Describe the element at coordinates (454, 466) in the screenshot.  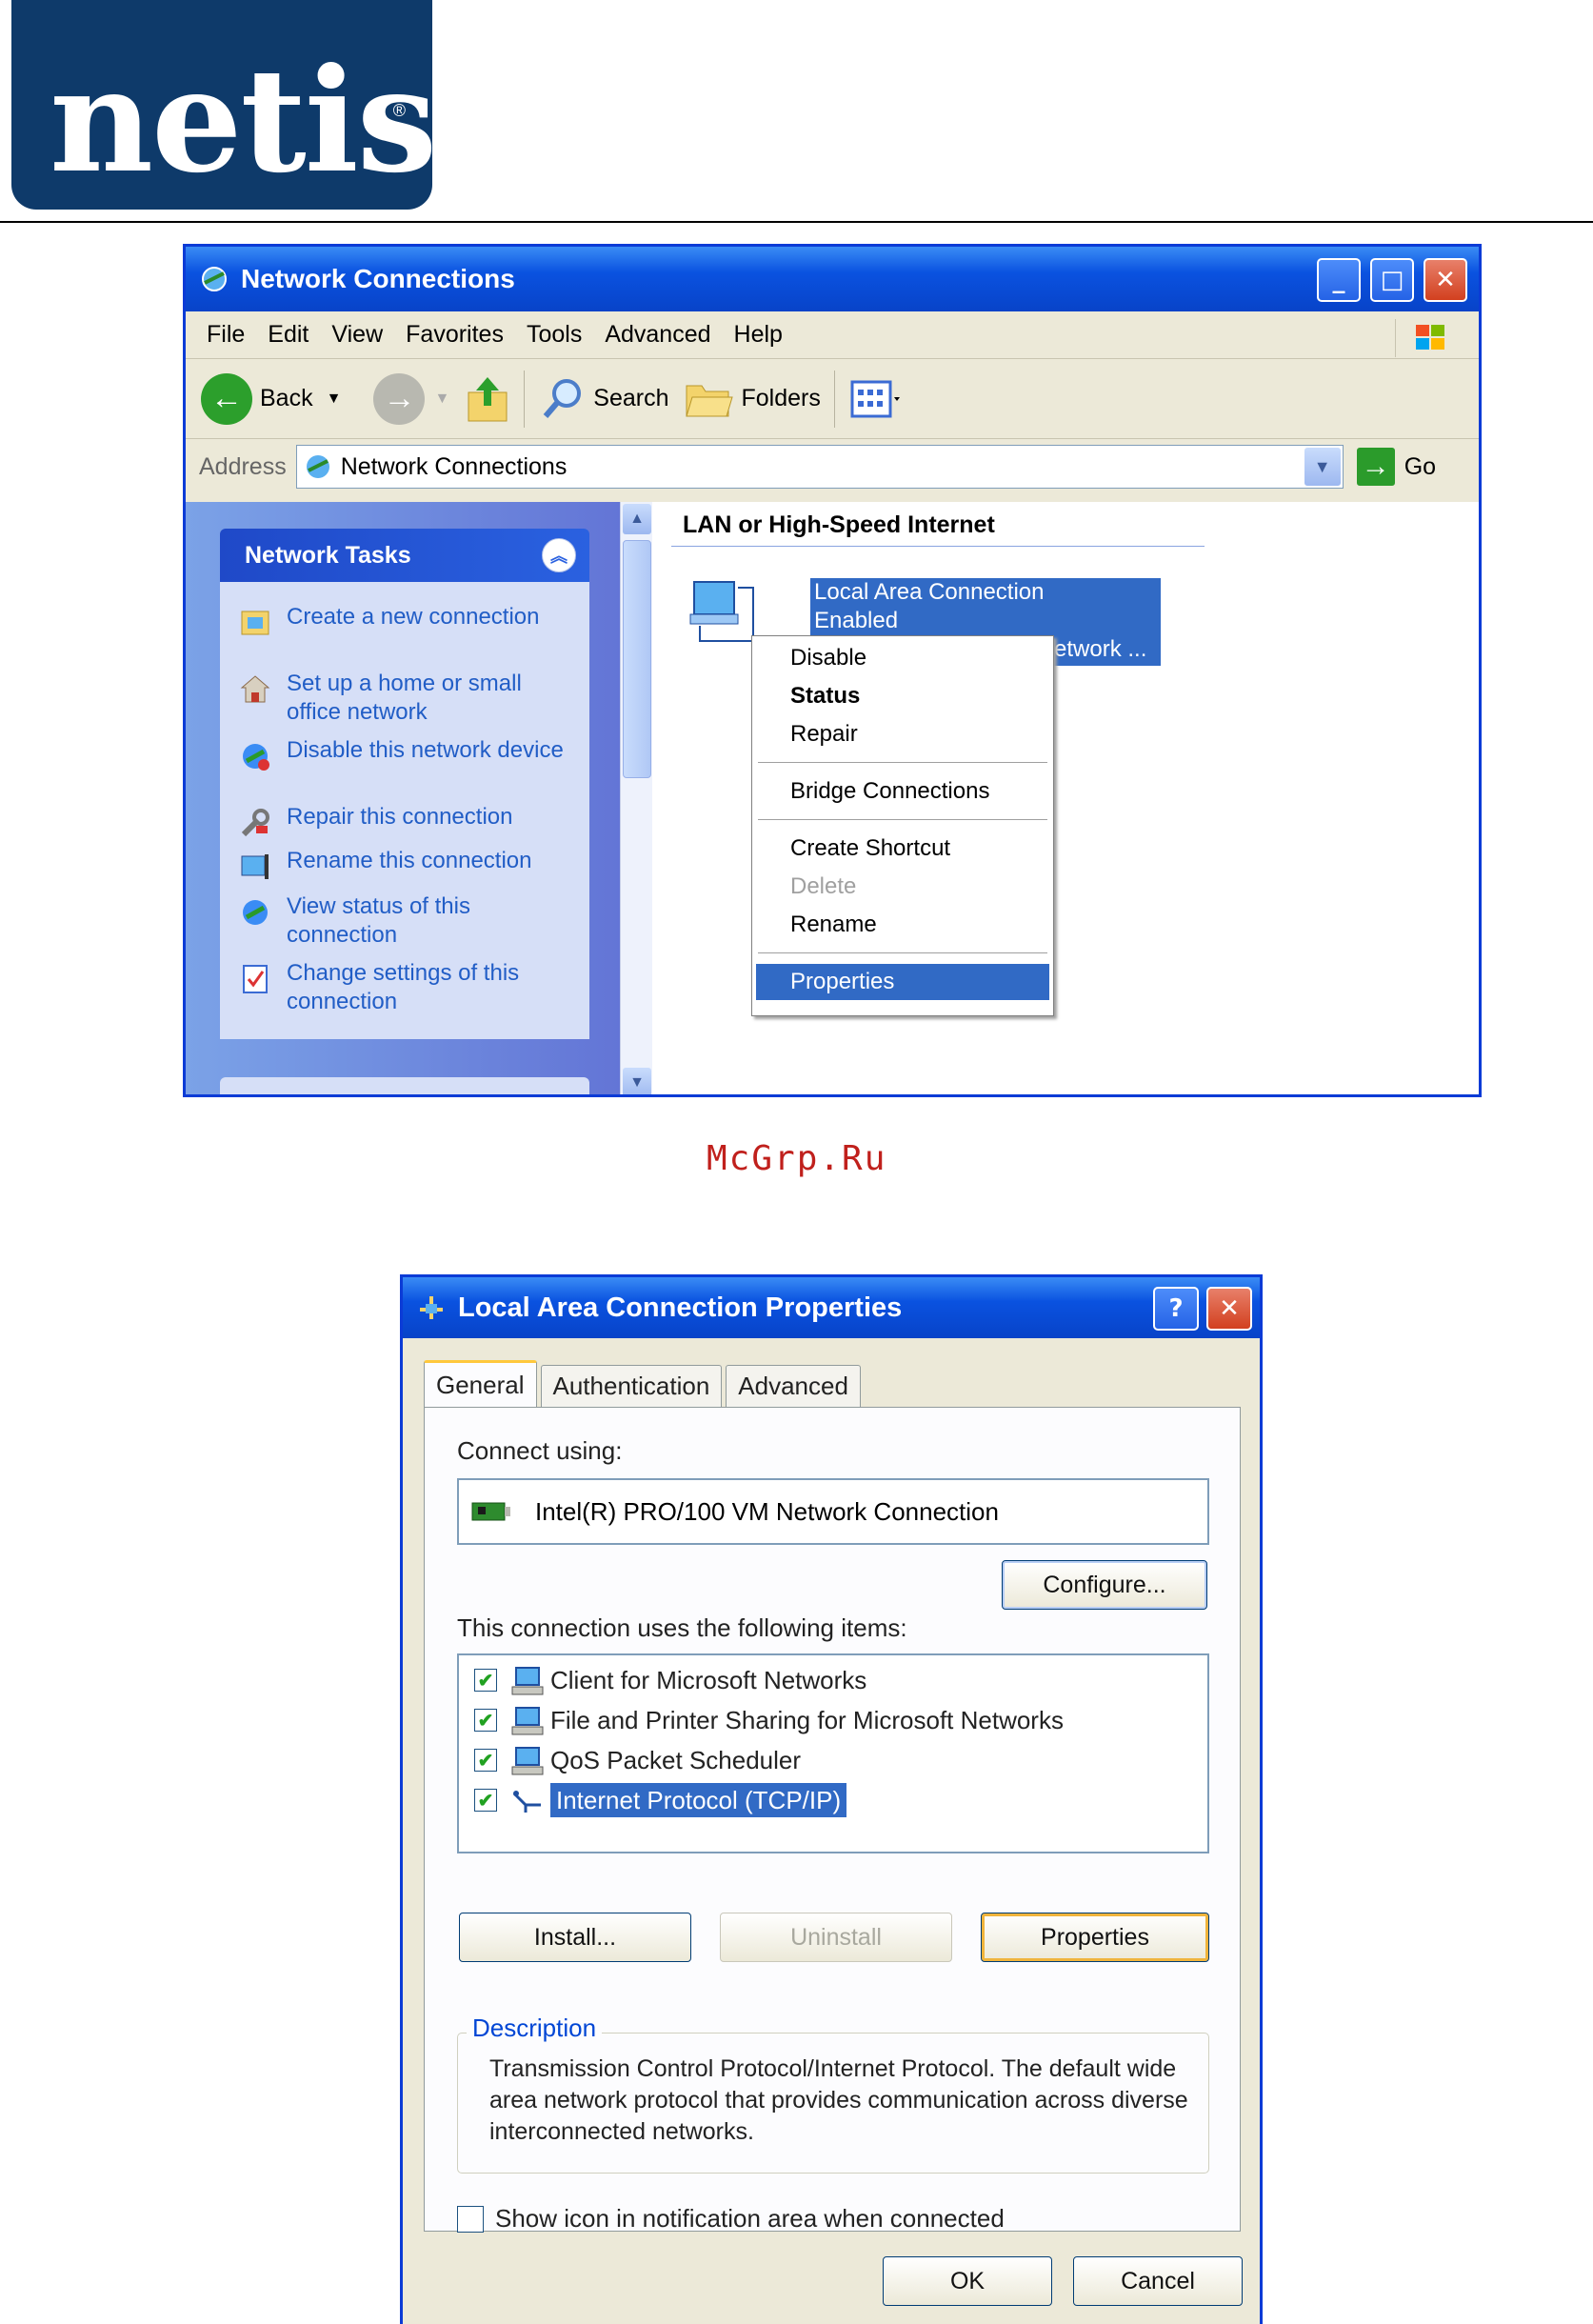
I see `address-value: Network Connections` at that location.